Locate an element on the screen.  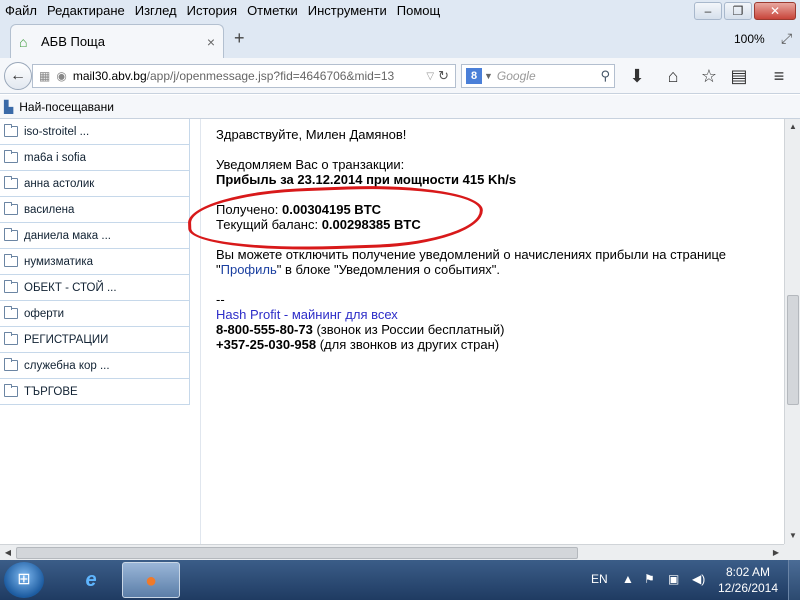
window-controls: – ❐ ✕ is located at coordinates (745, 11).